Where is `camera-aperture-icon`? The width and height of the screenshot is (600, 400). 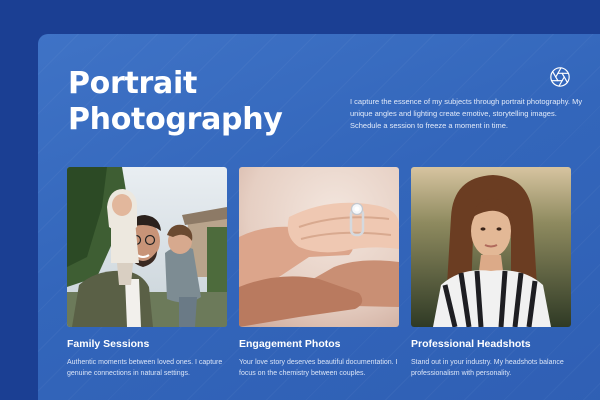 camera-aperture-icon is located at coordinates (560, 77).